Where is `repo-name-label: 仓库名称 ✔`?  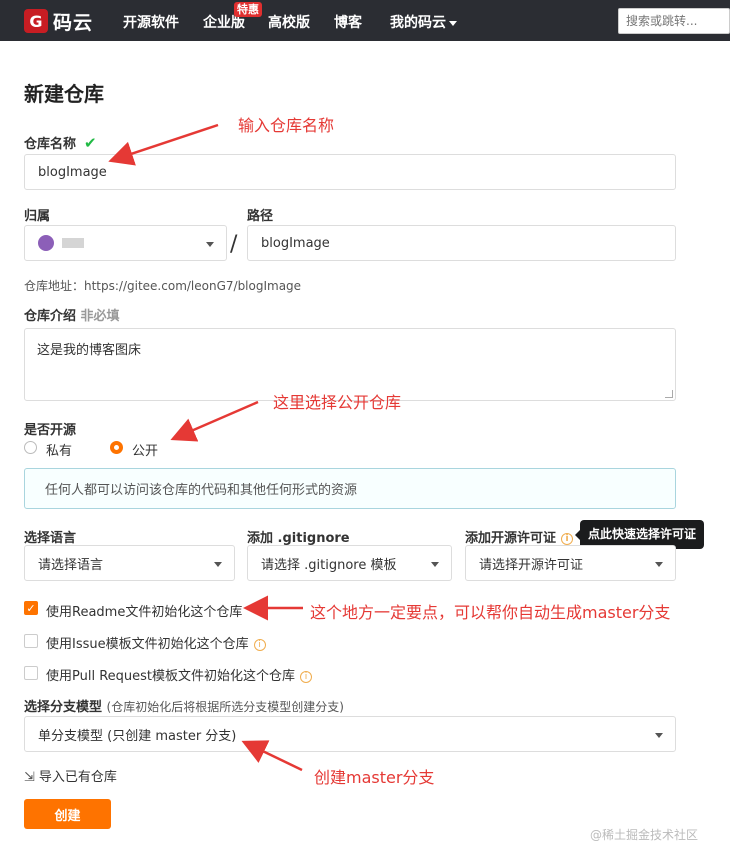 repo-name-label: 仓库名称 ✔ is located at coordinates (60, 142).